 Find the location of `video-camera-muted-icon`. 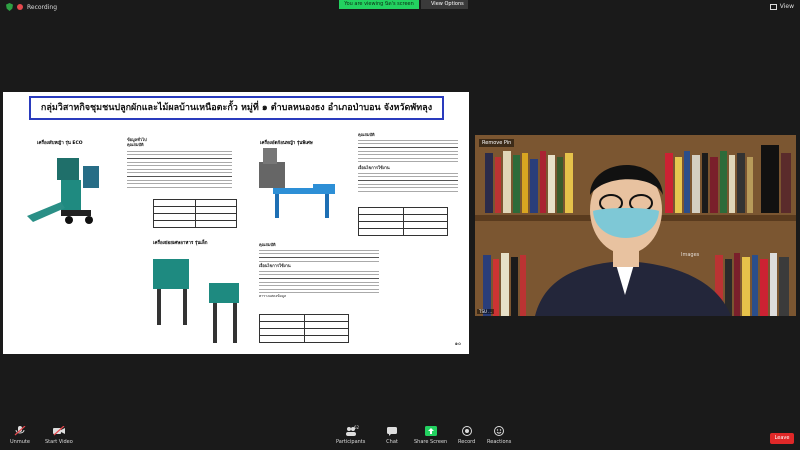

video-camera-muted-icon is located at coordinates (58, 431).